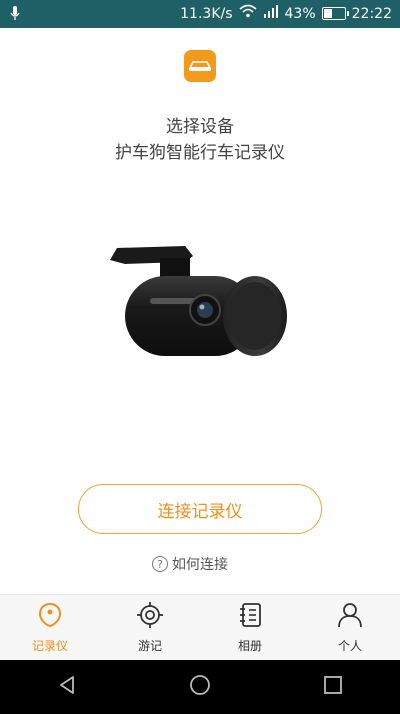 Image resolution: width=400 pixels, height=714 pixels. I want to click on tab-travel-notes: 游记, so click(150, 628).